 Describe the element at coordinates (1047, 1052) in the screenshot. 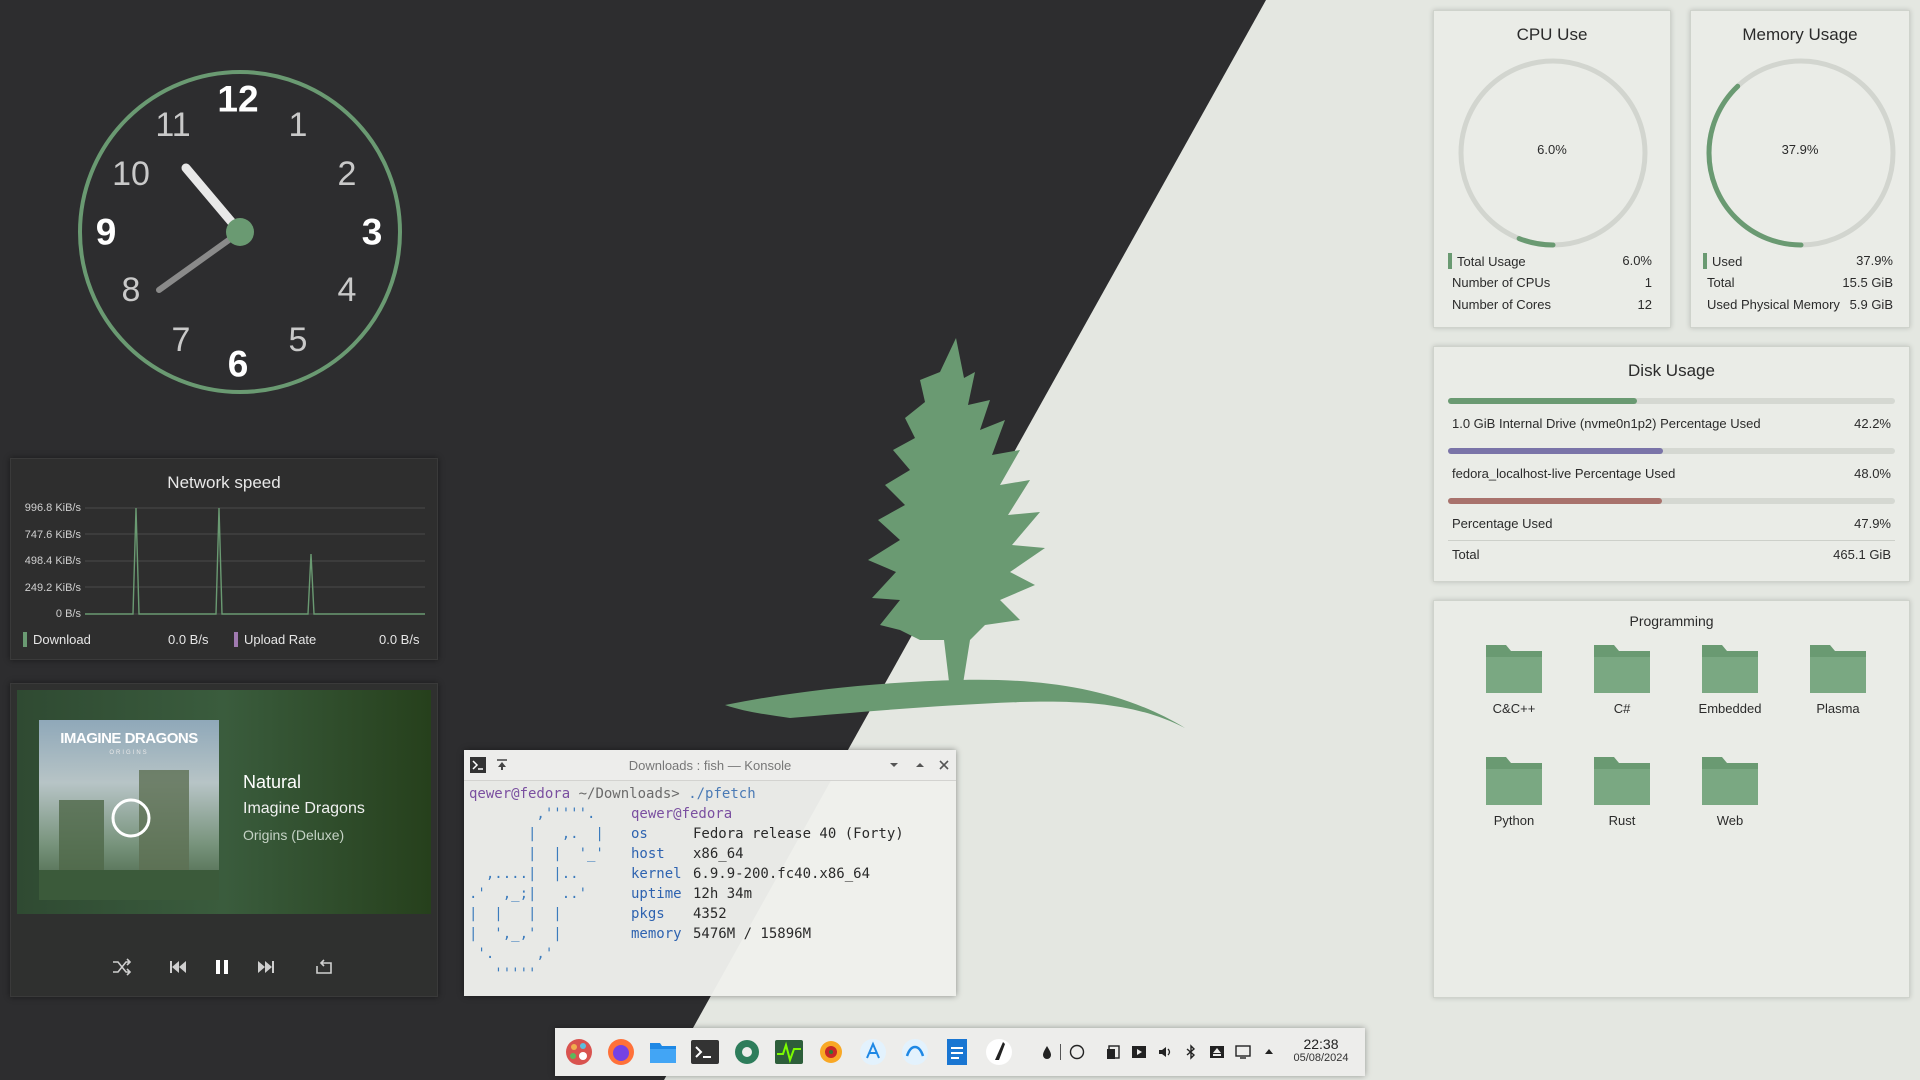

I see `ink-drop-icon` at that location.